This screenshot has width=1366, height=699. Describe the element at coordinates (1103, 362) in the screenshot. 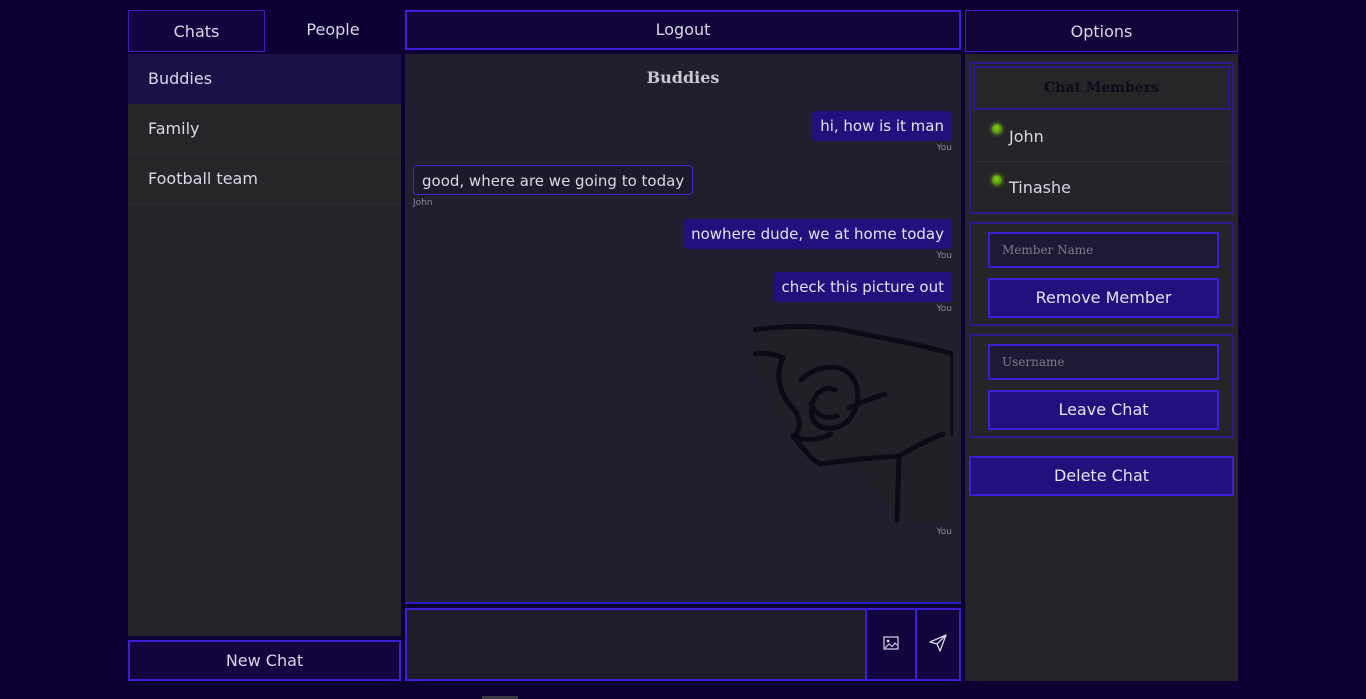

I see `username-input` at that location.